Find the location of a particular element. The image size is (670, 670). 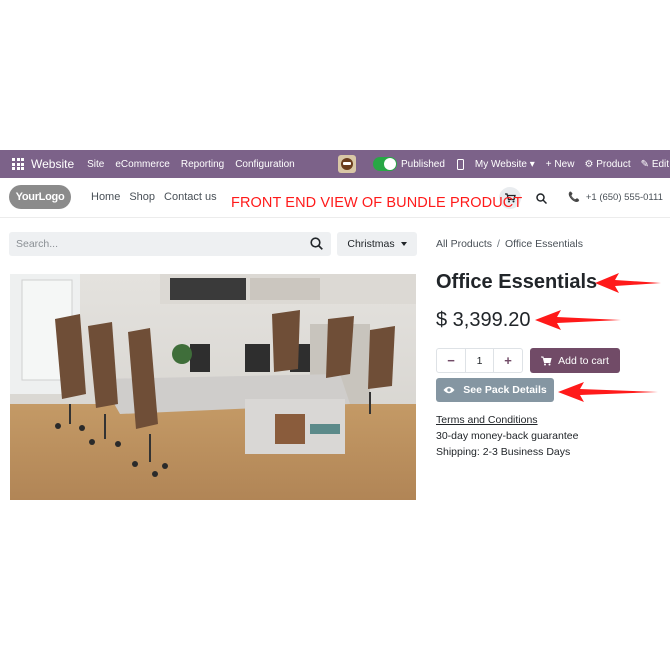

breadcrumb: All Products / Office Essentials is located at coordinates (509, 244).